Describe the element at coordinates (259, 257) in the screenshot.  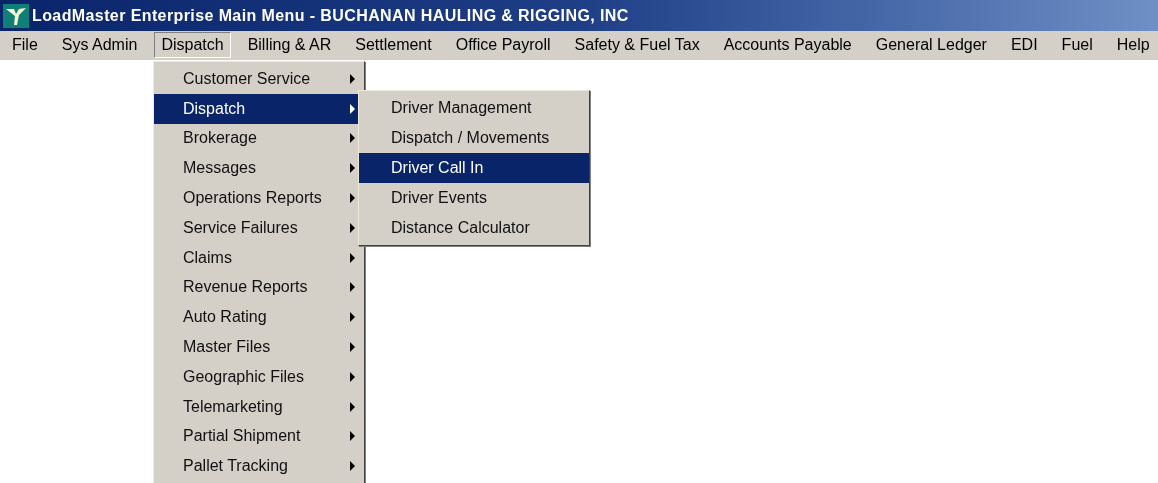
I see `dropdown-item: Claims` at that location.